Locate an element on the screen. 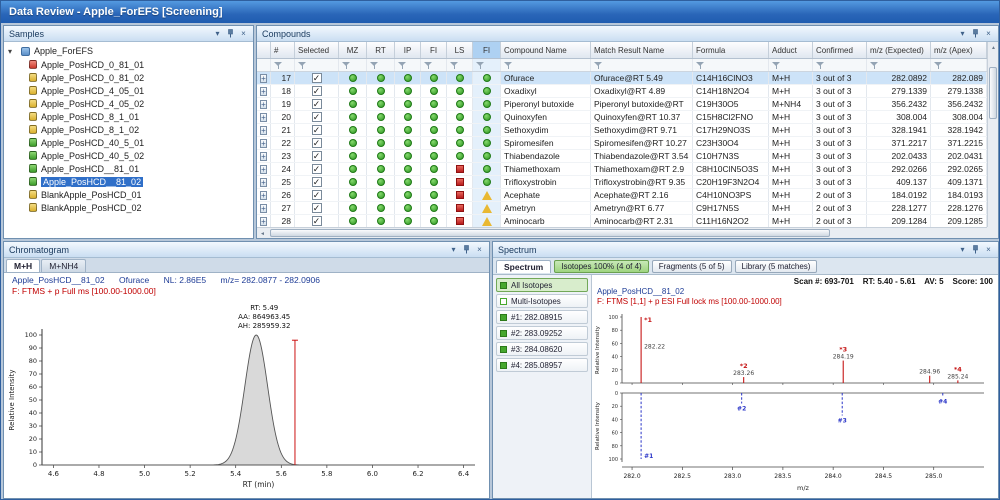 This screenshot has height=500, width=1000. column-header-m-z-expected: m/z (Expected) is located at coordinates (899, 50).